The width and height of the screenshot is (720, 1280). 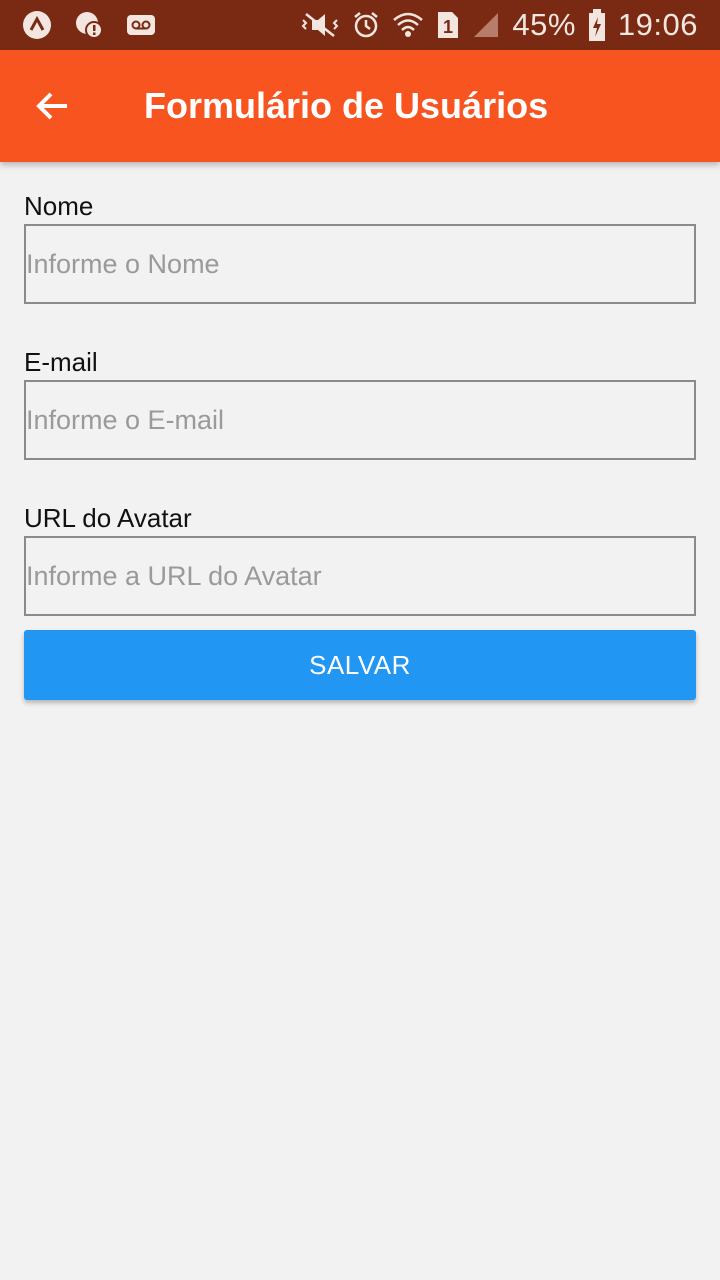 I want to click on status-bar-right: 1 45% 19:06, so click(x=493, y=25).